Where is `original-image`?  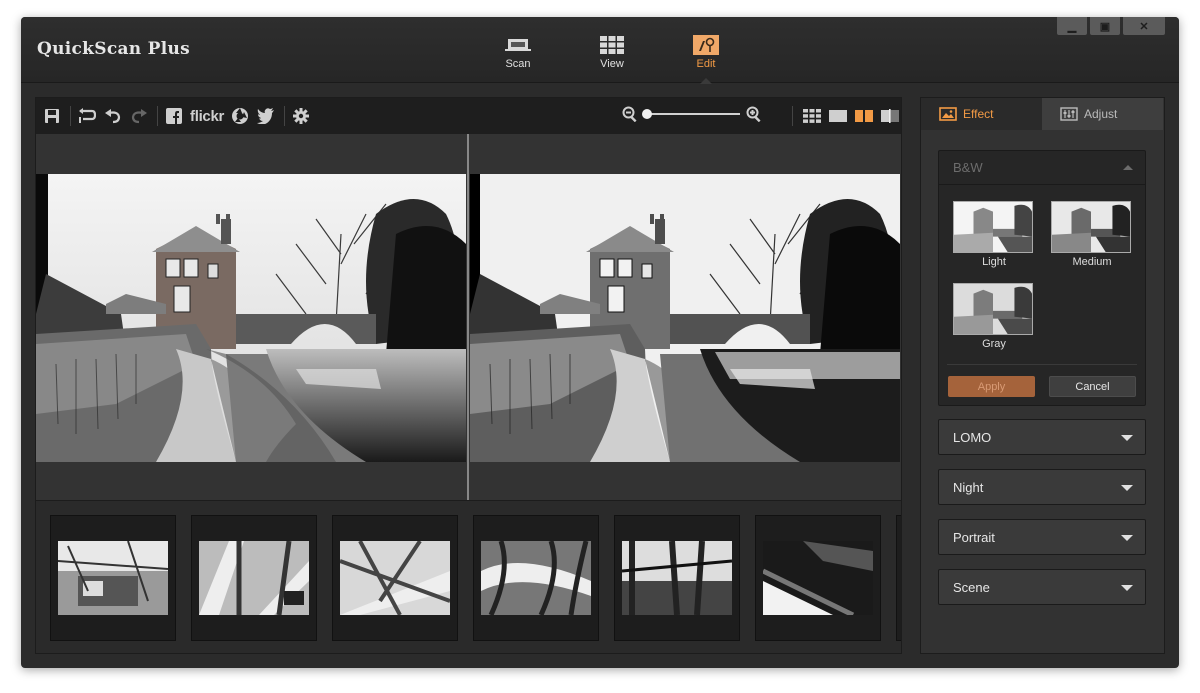
original-image is located at coordinates (251, 318).